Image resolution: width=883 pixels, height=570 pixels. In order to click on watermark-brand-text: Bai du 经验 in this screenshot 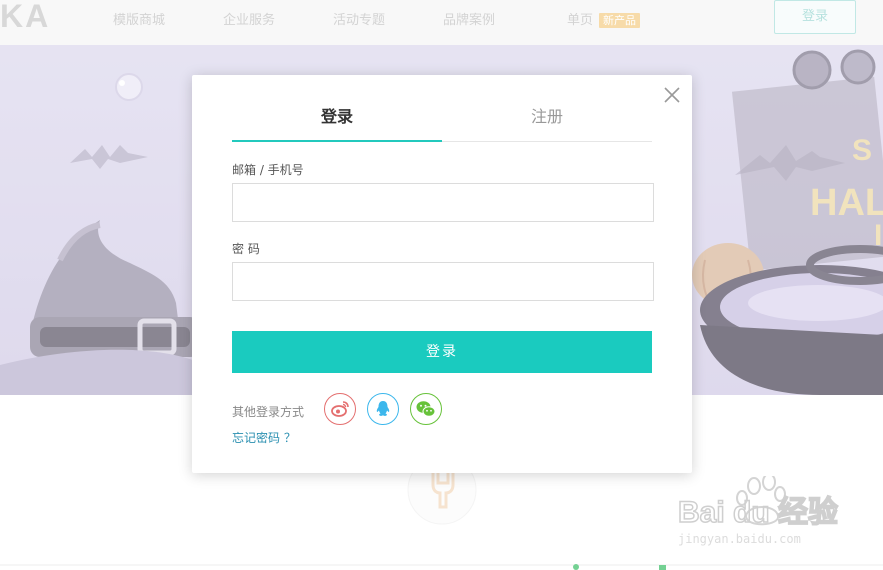, I will do `click(758, 512)`.